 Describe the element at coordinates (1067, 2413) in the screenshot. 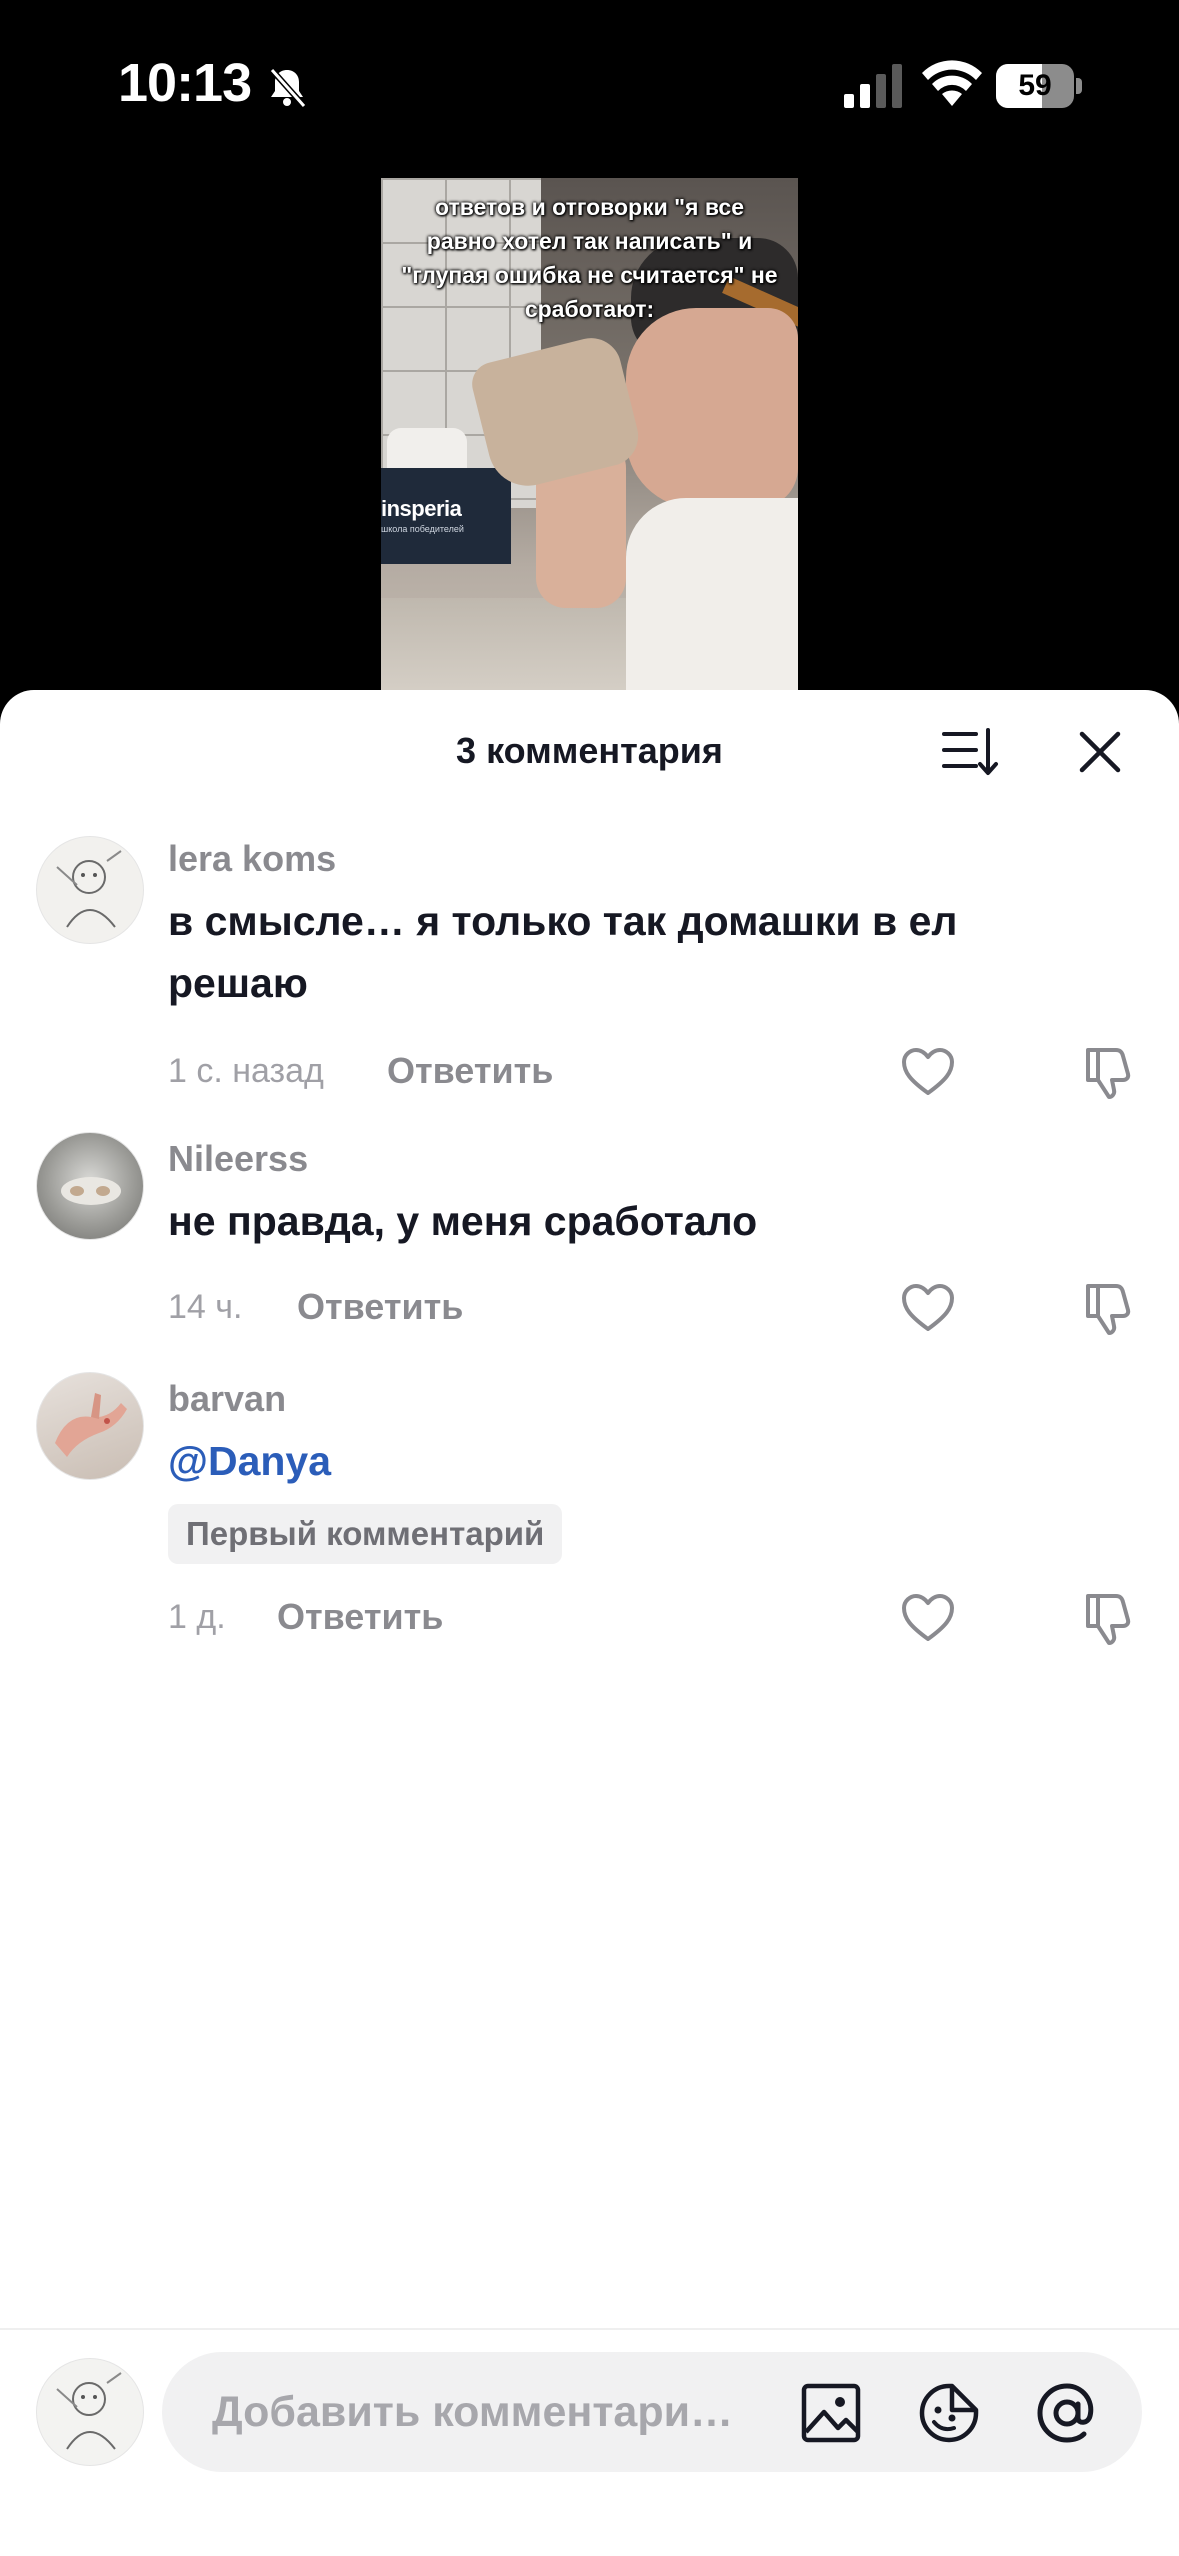

I see `mention-icon` at that location.